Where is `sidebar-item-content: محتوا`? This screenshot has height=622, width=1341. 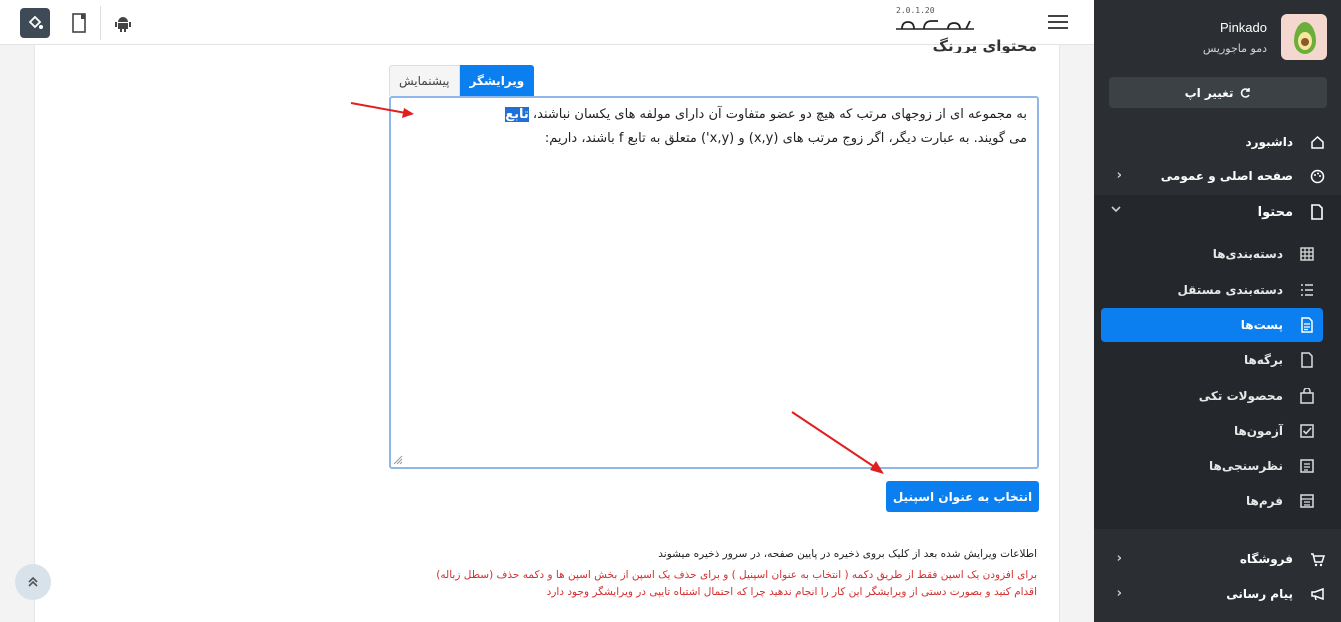
sidebar-item-content: محتوا is located at coordinates (1217, 212).